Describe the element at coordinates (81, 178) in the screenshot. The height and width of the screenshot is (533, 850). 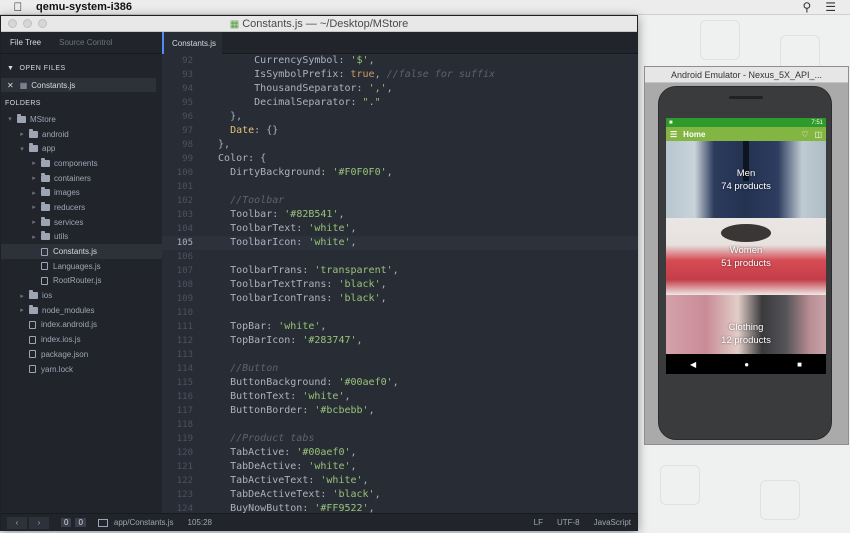
I see `tree-folder: ▸ containers` at that location.